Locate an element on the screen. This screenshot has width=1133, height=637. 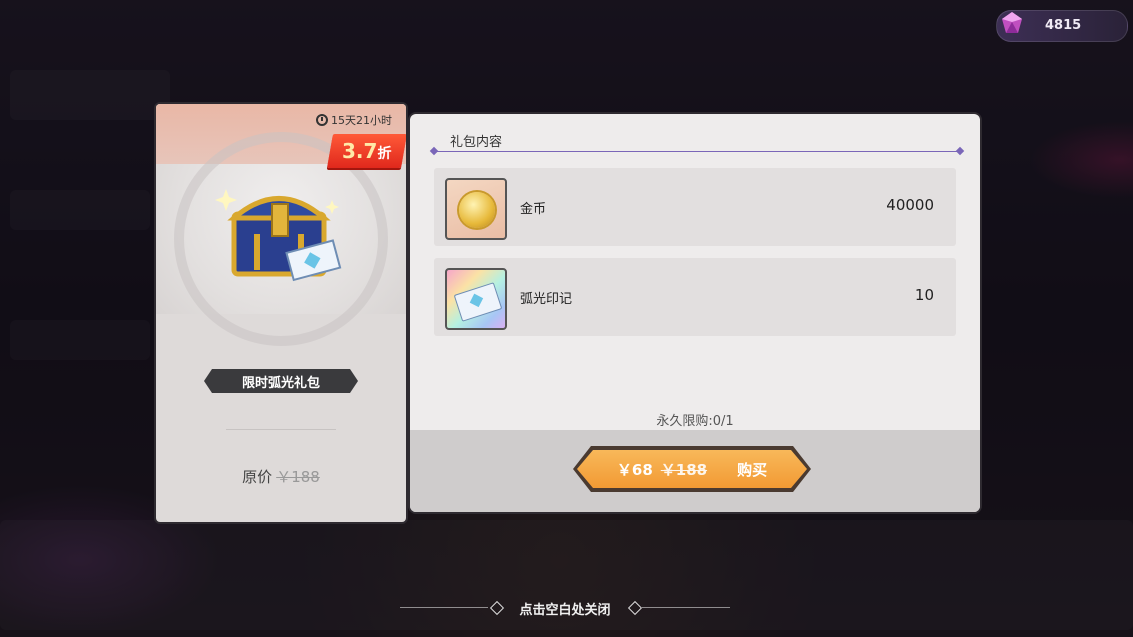
original-price-label: 原价 is located at coordinates (257, 477).